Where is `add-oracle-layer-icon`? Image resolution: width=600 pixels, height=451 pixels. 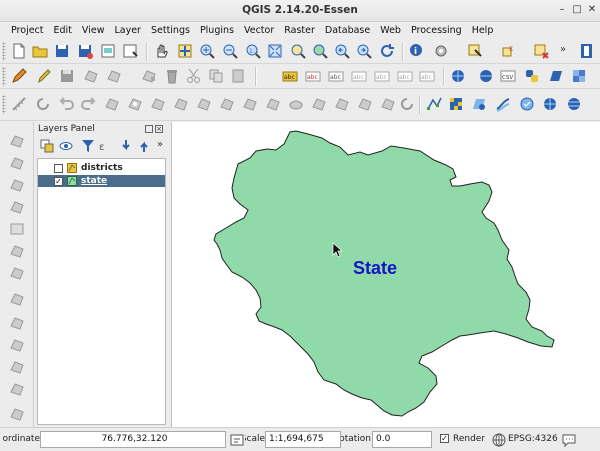 add-oracle-layer-icon is located at coordinates (17, 414).